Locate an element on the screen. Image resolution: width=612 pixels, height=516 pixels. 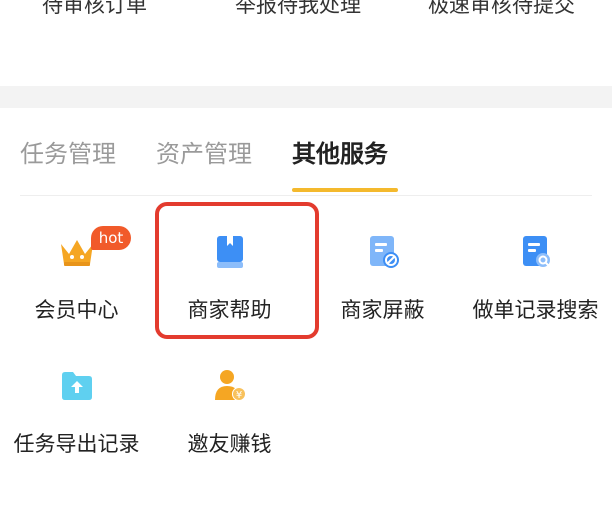
service-label: 任务导出记录 is located at coordinates (76, 444).